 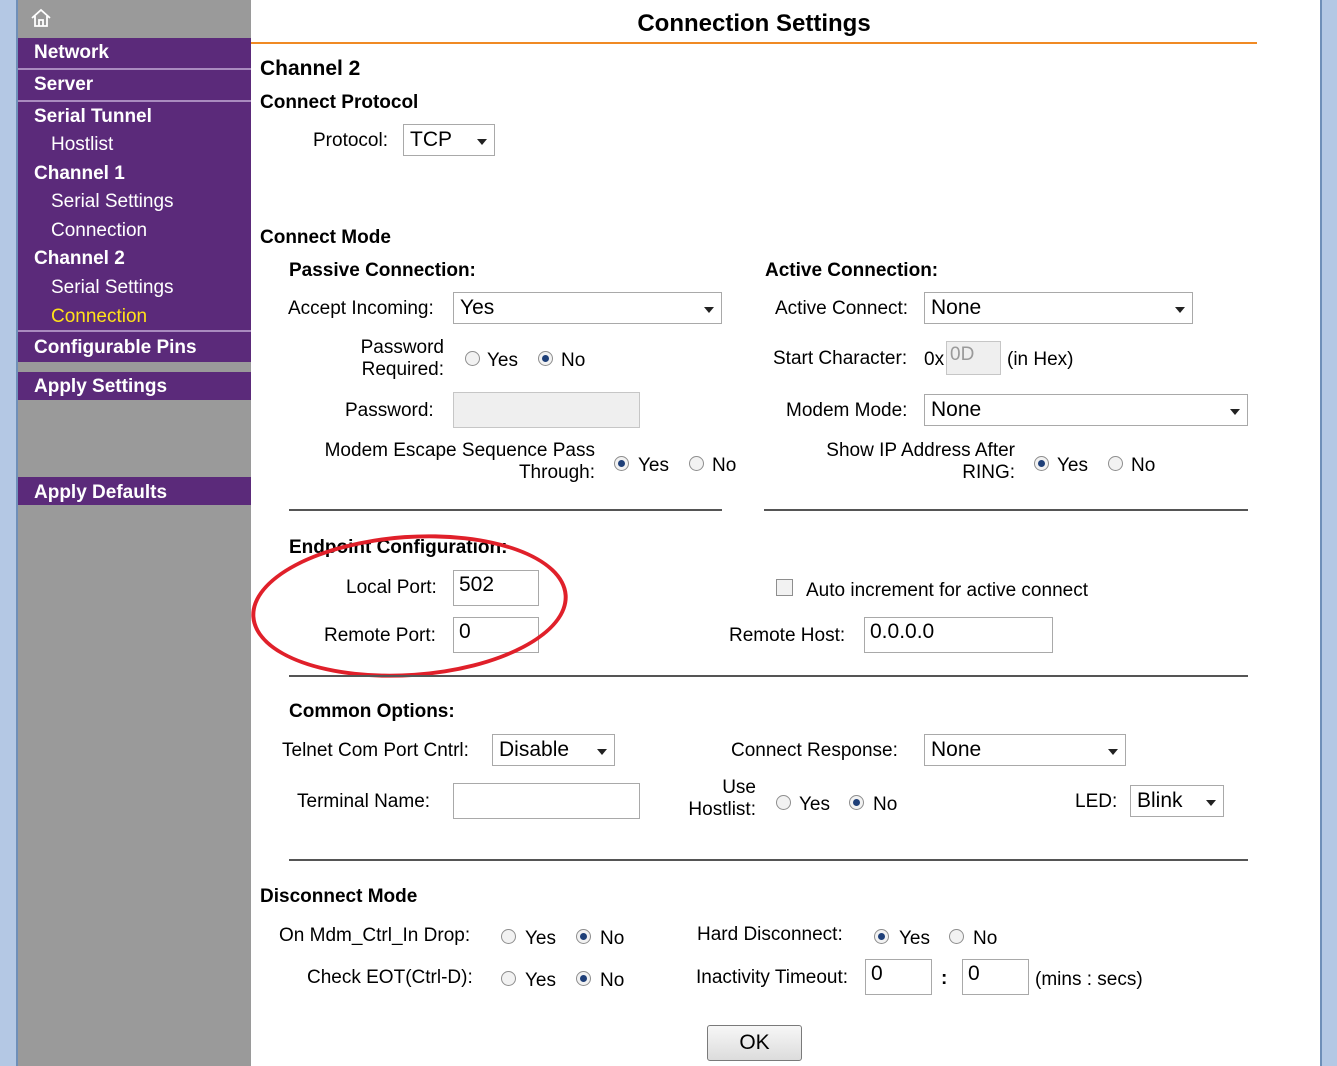 What do you see at coordinates (540, 938) in the screenshot?
I see `mdm-ctrl-yes-label: Yes` at bounding box center [540, 938].